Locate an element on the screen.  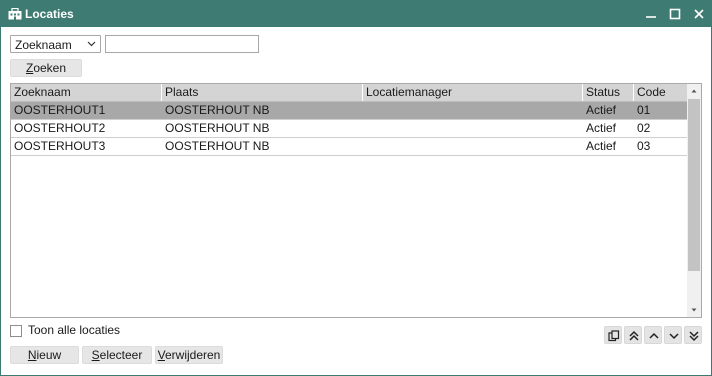
table-row: OOSTERHOUT1 OOSTERHOUT NB Actief 01 is located at coordinates (349, 111).